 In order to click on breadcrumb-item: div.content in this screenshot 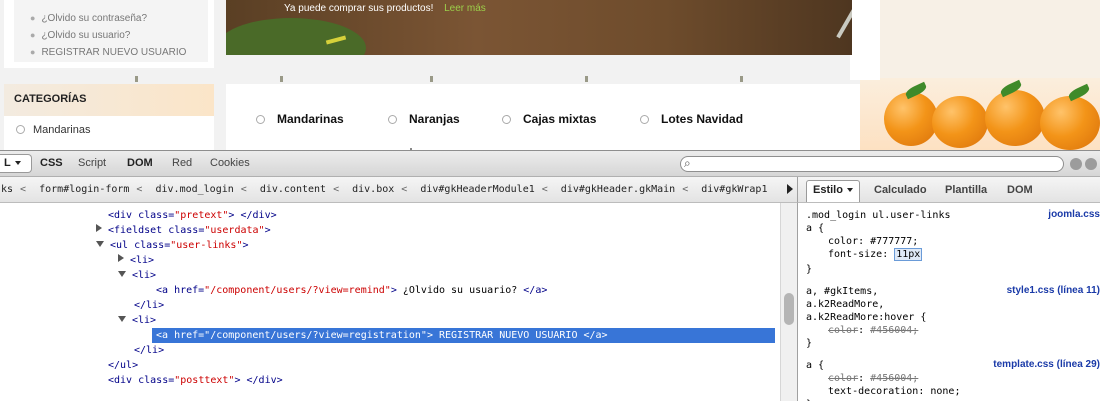, I will do `click(293, 189)`.